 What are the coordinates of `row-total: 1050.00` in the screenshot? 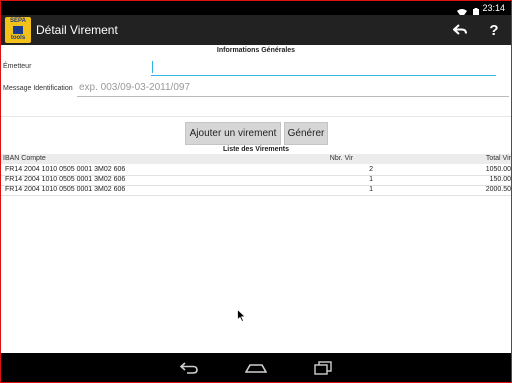 It's located at (498, 169).